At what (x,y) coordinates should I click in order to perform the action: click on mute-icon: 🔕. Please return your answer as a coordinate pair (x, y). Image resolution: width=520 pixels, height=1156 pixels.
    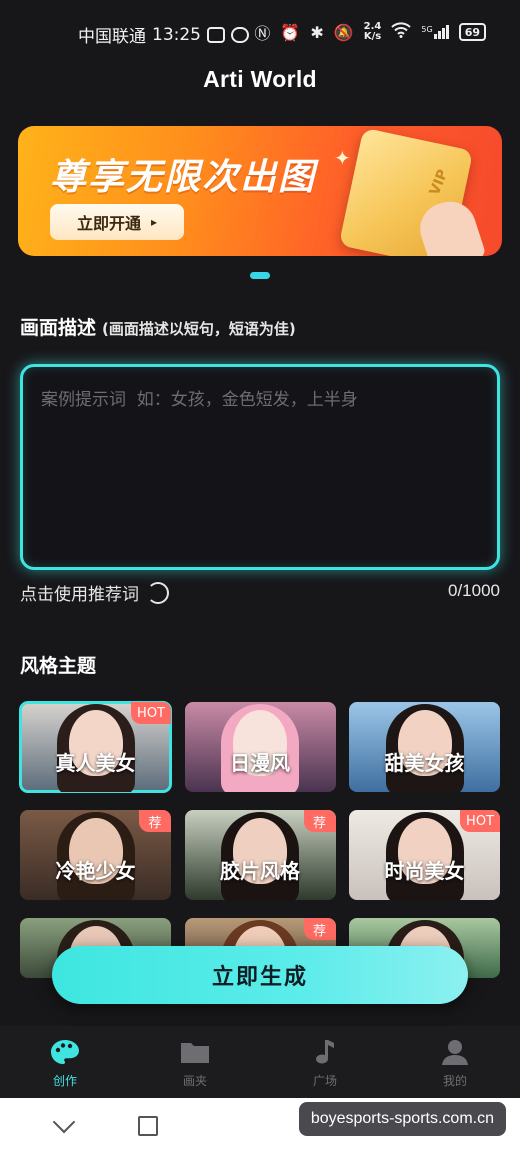
    Looking at the image, I should click on (343, 32).